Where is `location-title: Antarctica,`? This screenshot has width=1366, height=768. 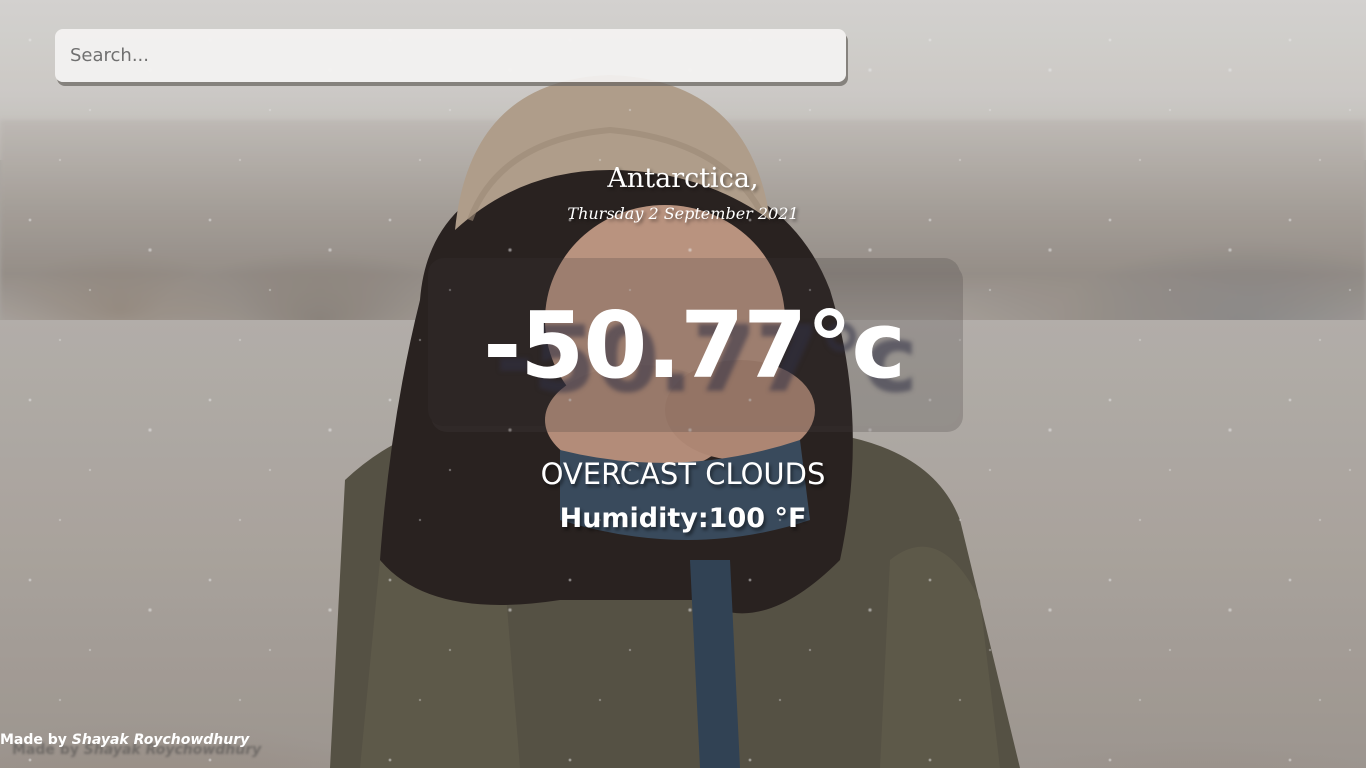 location-title: Antarctica, is located at coordinates (683, 178).